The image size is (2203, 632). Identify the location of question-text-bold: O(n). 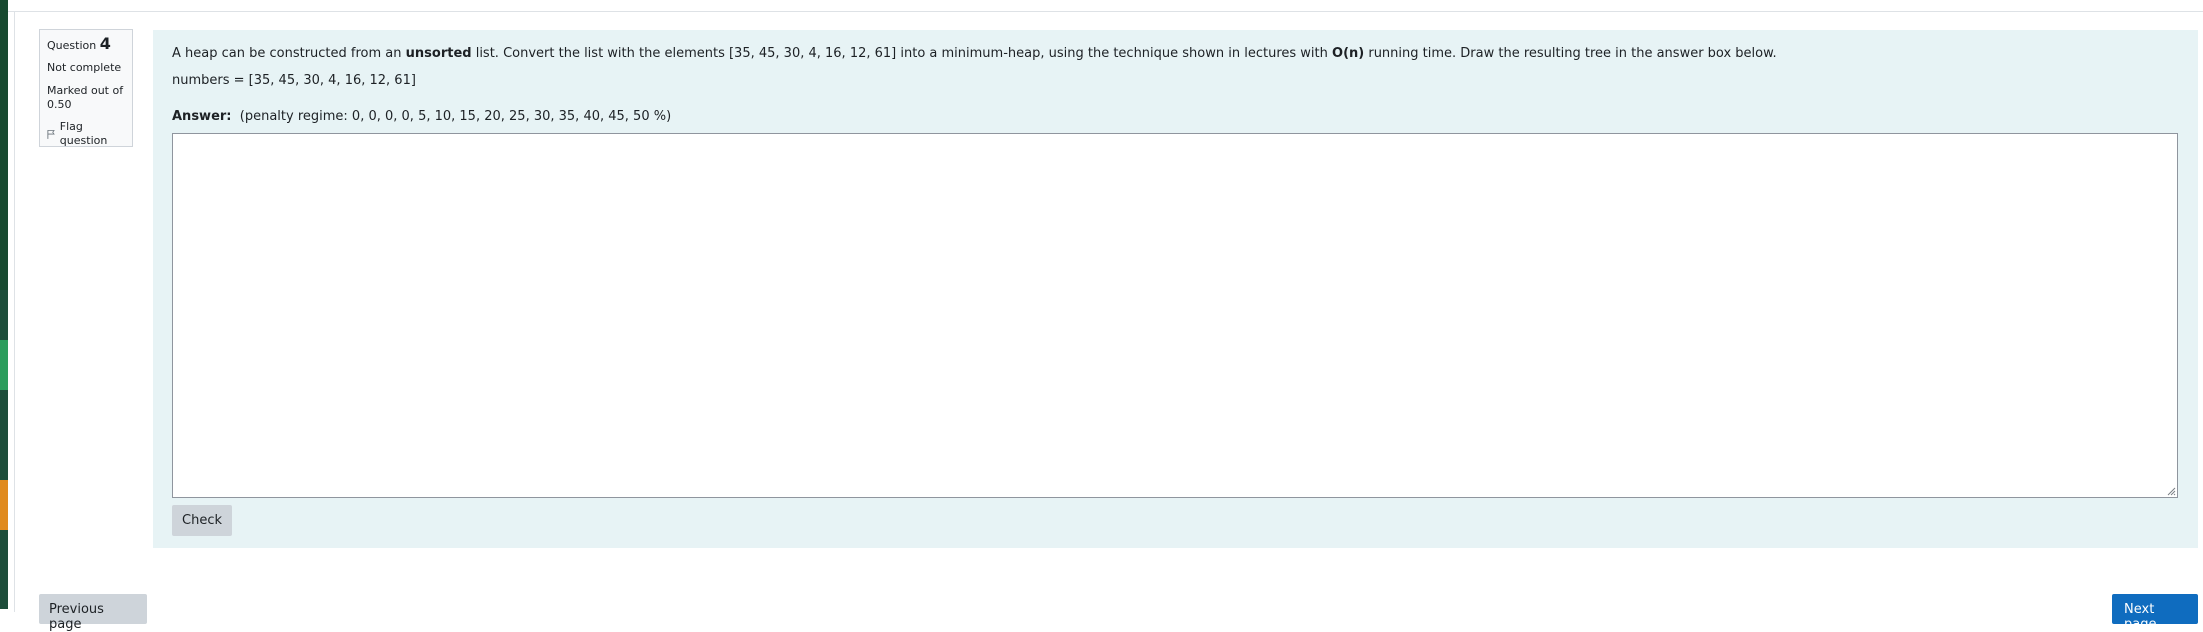
(1348, 53).